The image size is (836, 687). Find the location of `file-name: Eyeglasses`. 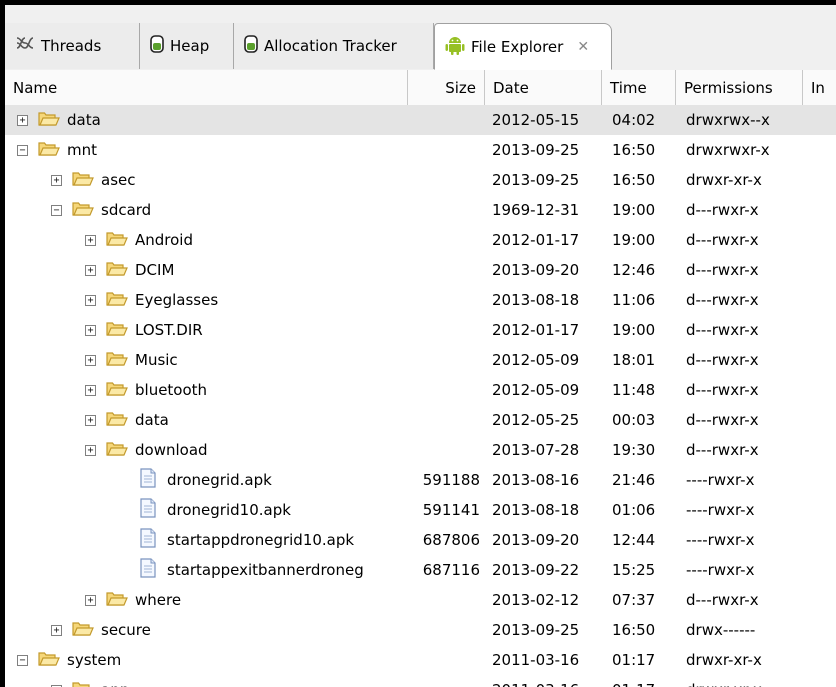

file-name: Eyeglasses is located at coordinates (177, 300).